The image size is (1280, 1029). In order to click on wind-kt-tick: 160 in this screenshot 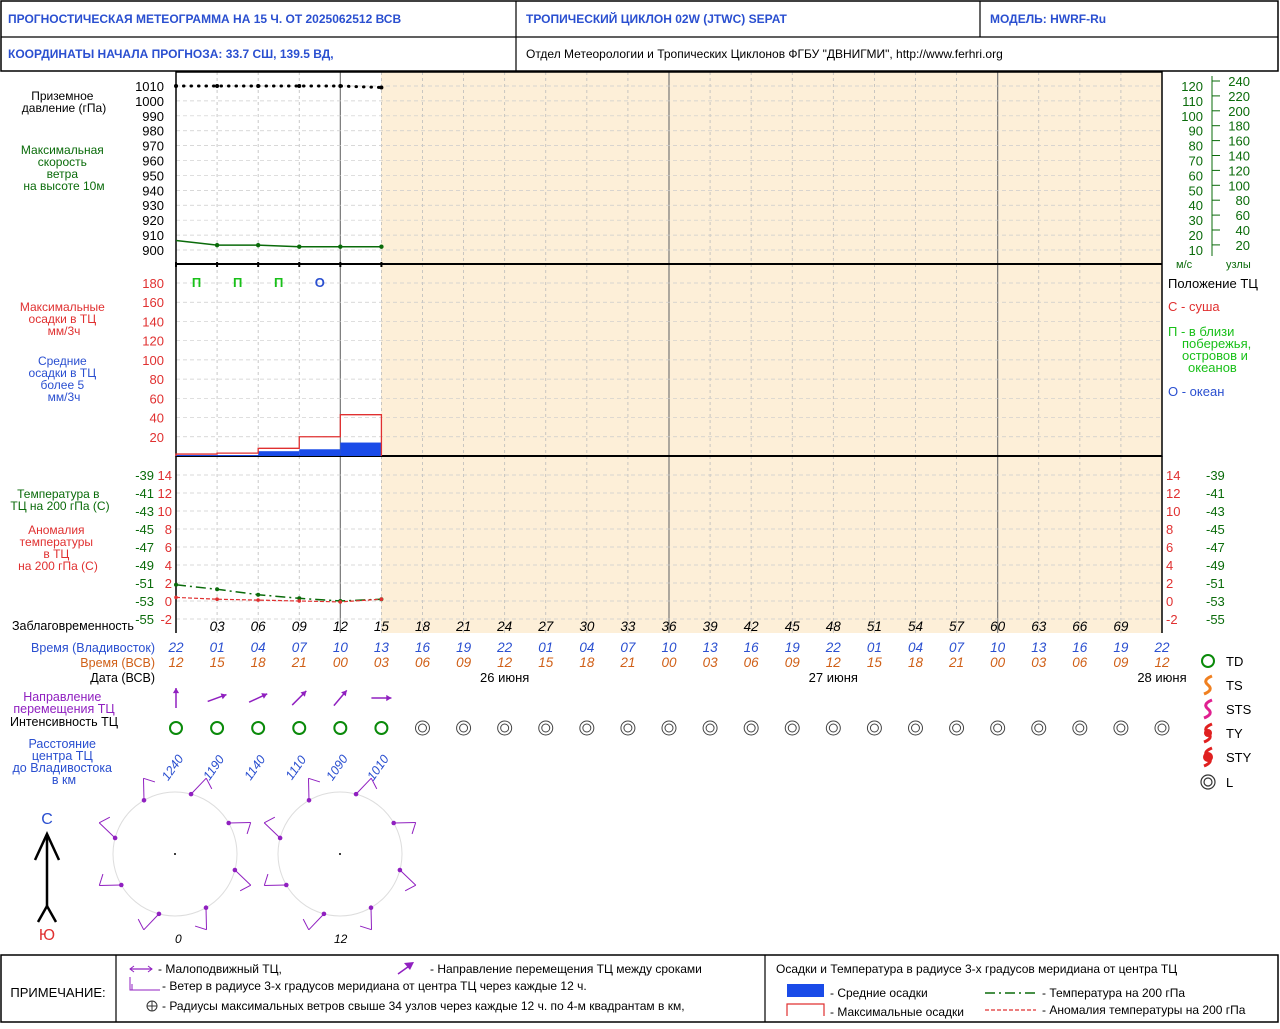, I will do `click(1239, 141)`.